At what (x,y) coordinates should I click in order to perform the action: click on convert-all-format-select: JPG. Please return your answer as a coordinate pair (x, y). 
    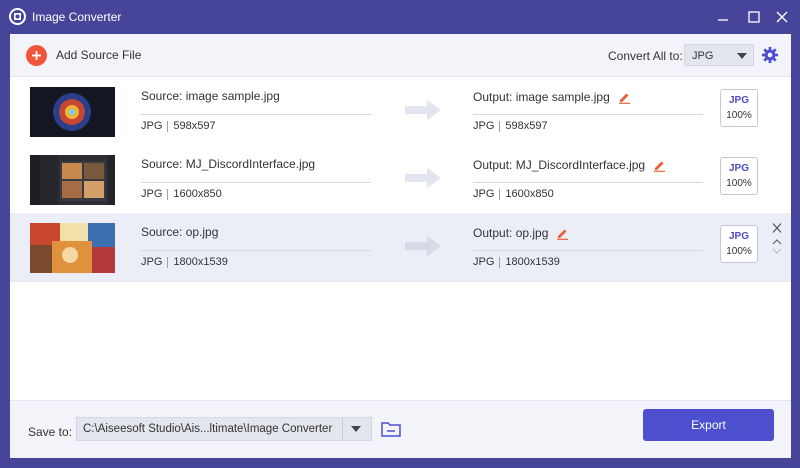
    Looking at the image, I should click on (719, 55).